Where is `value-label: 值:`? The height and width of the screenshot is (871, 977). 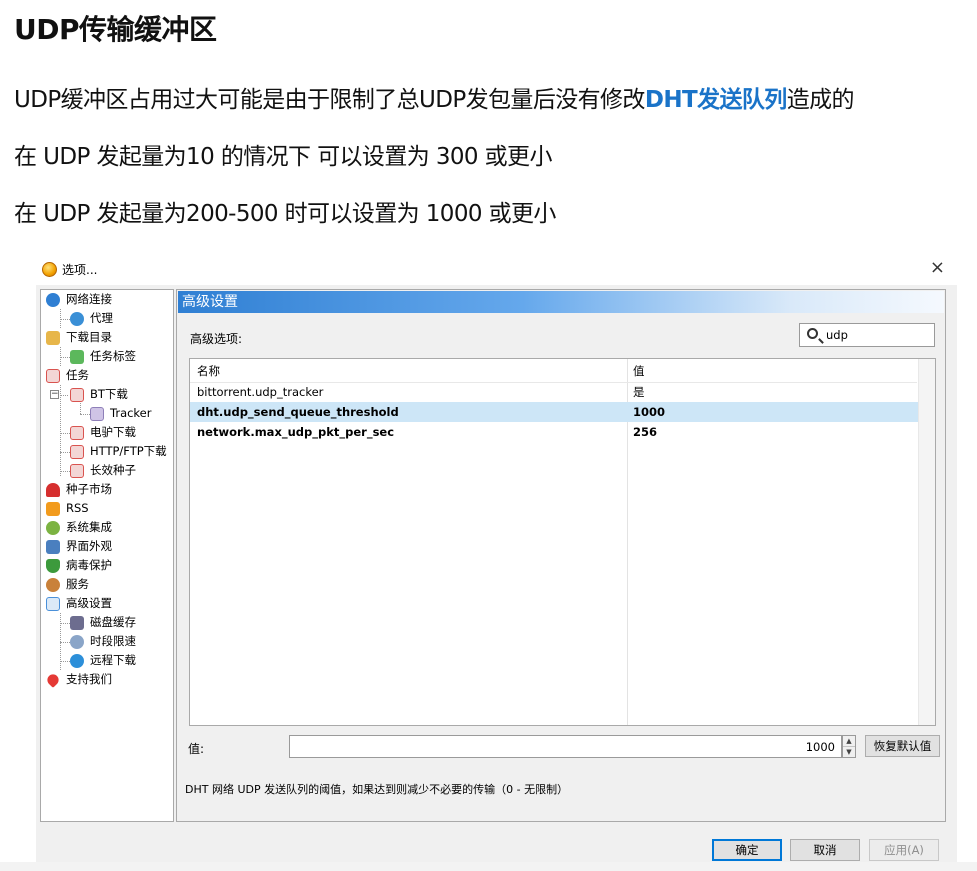 value-label: 值: is located at coordinates (196, 749).